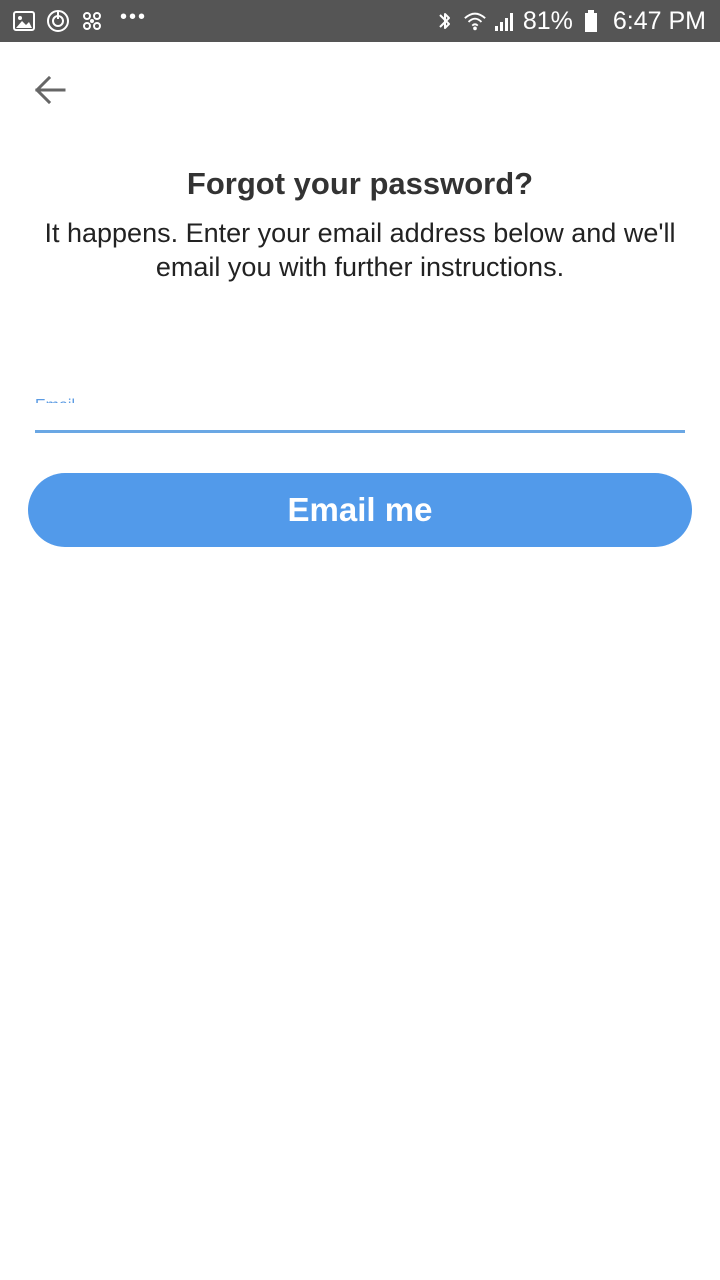  Describe the element at coordinates (58, 21) in the screenshot. I see `sync-icon` at that location.